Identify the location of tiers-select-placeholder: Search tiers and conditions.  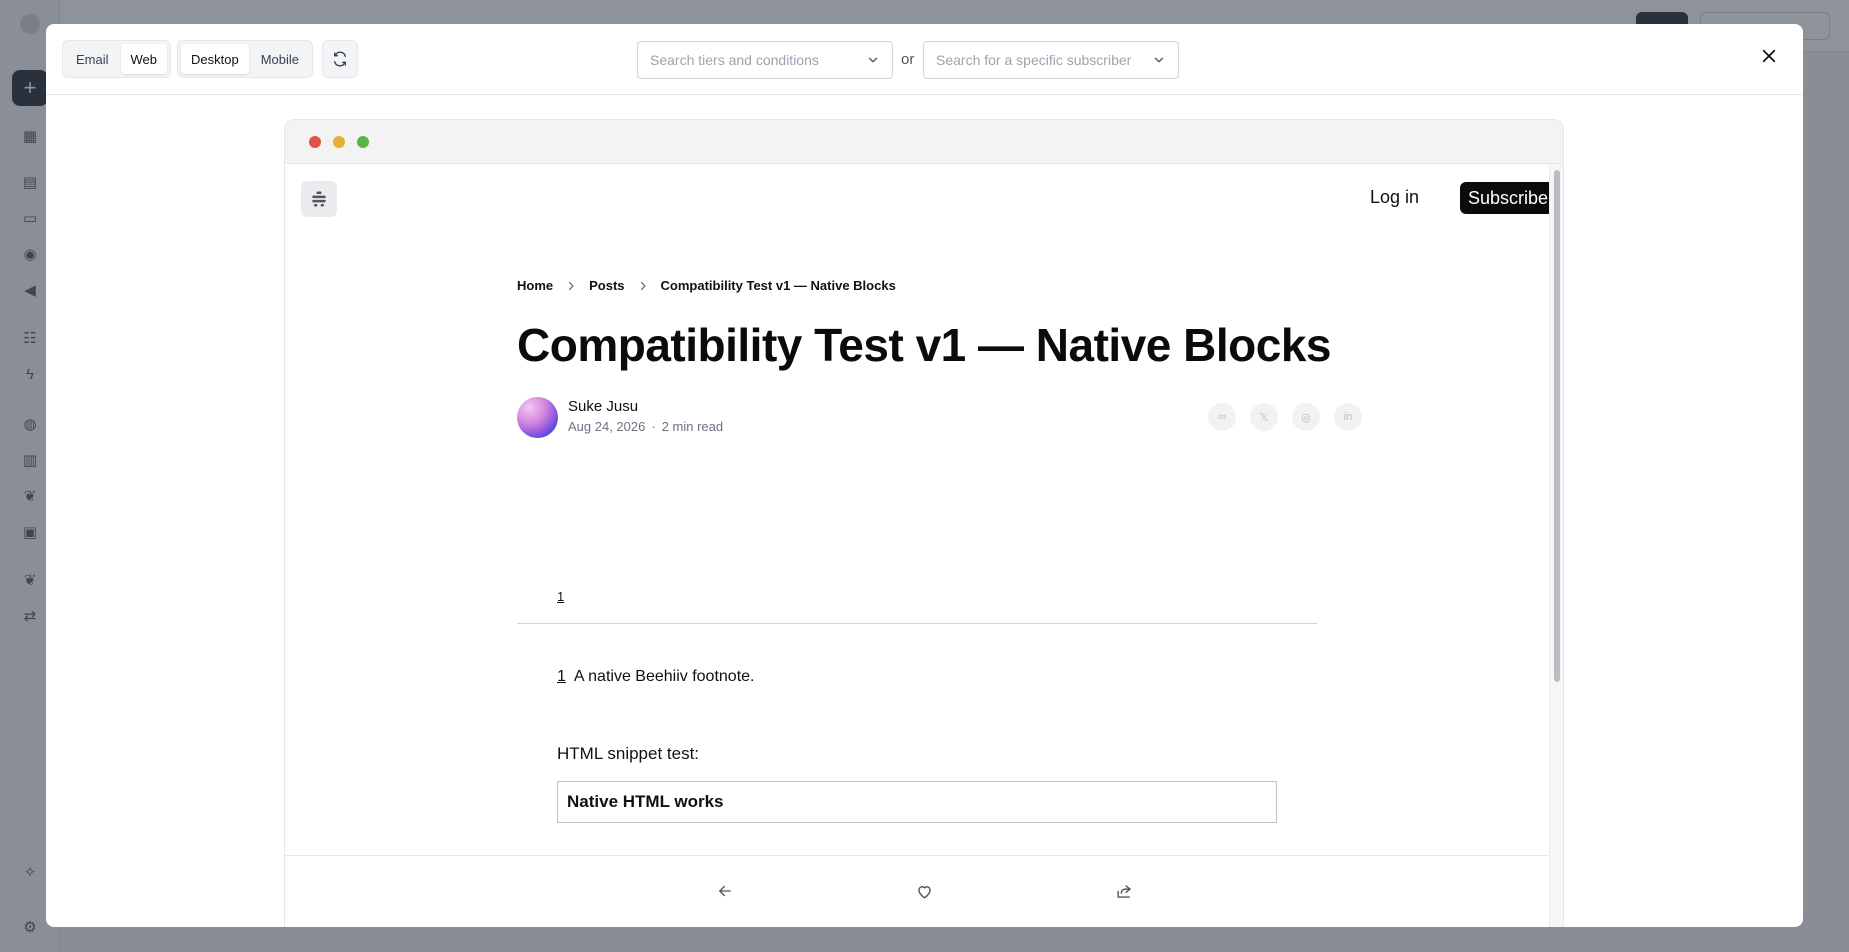
(734, 60).